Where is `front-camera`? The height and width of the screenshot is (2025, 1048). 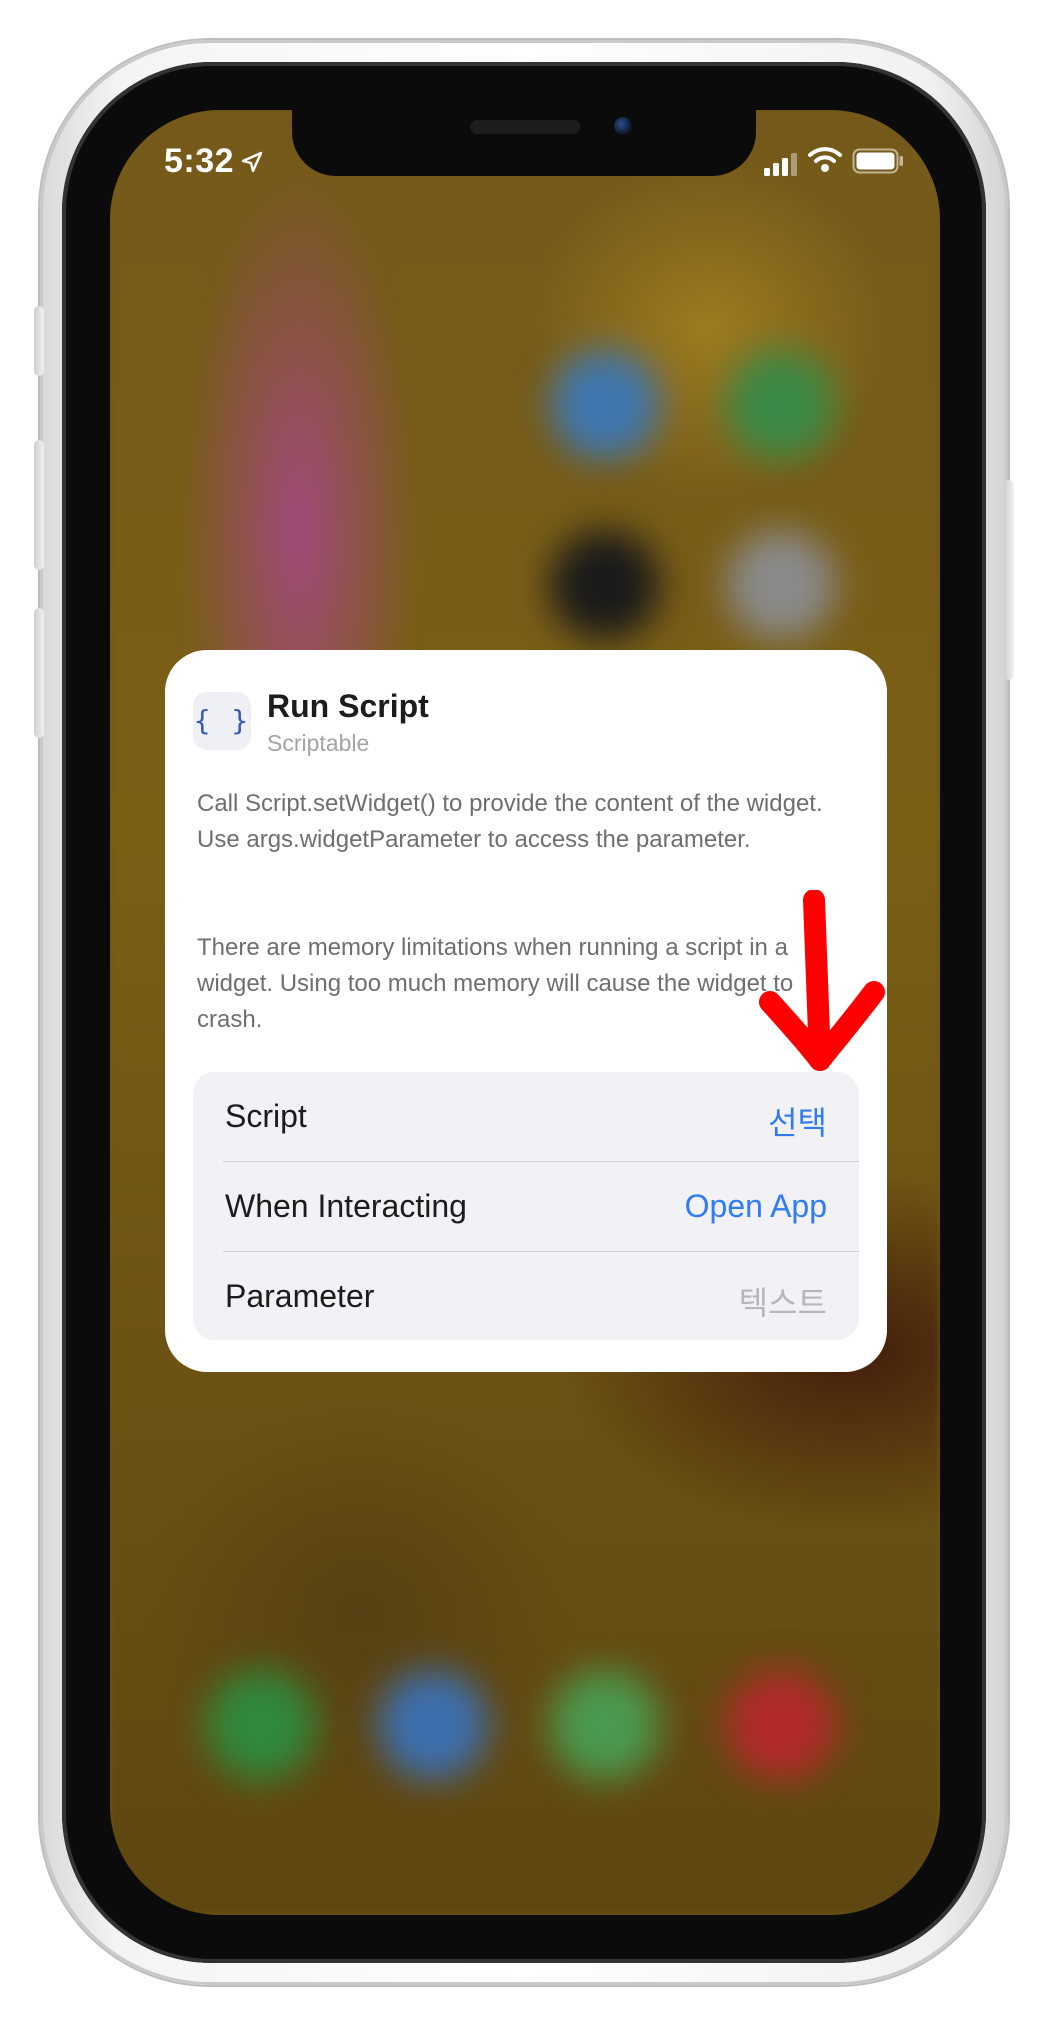 front-camera is located at coordinates (623, 126).